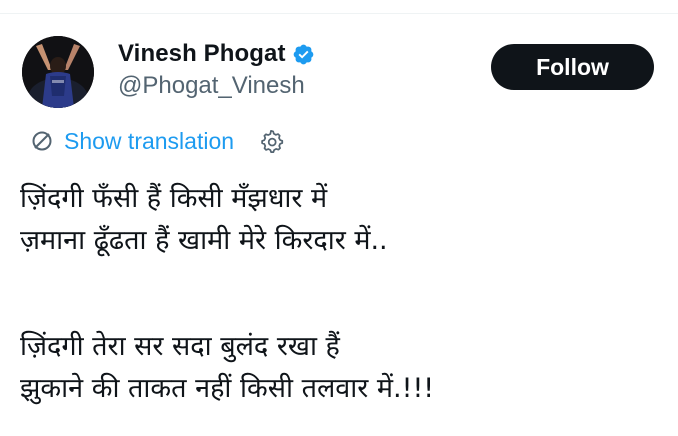 The width and height of the screenshot is (678, 436). I want to click on avatar, so click(58, 72).